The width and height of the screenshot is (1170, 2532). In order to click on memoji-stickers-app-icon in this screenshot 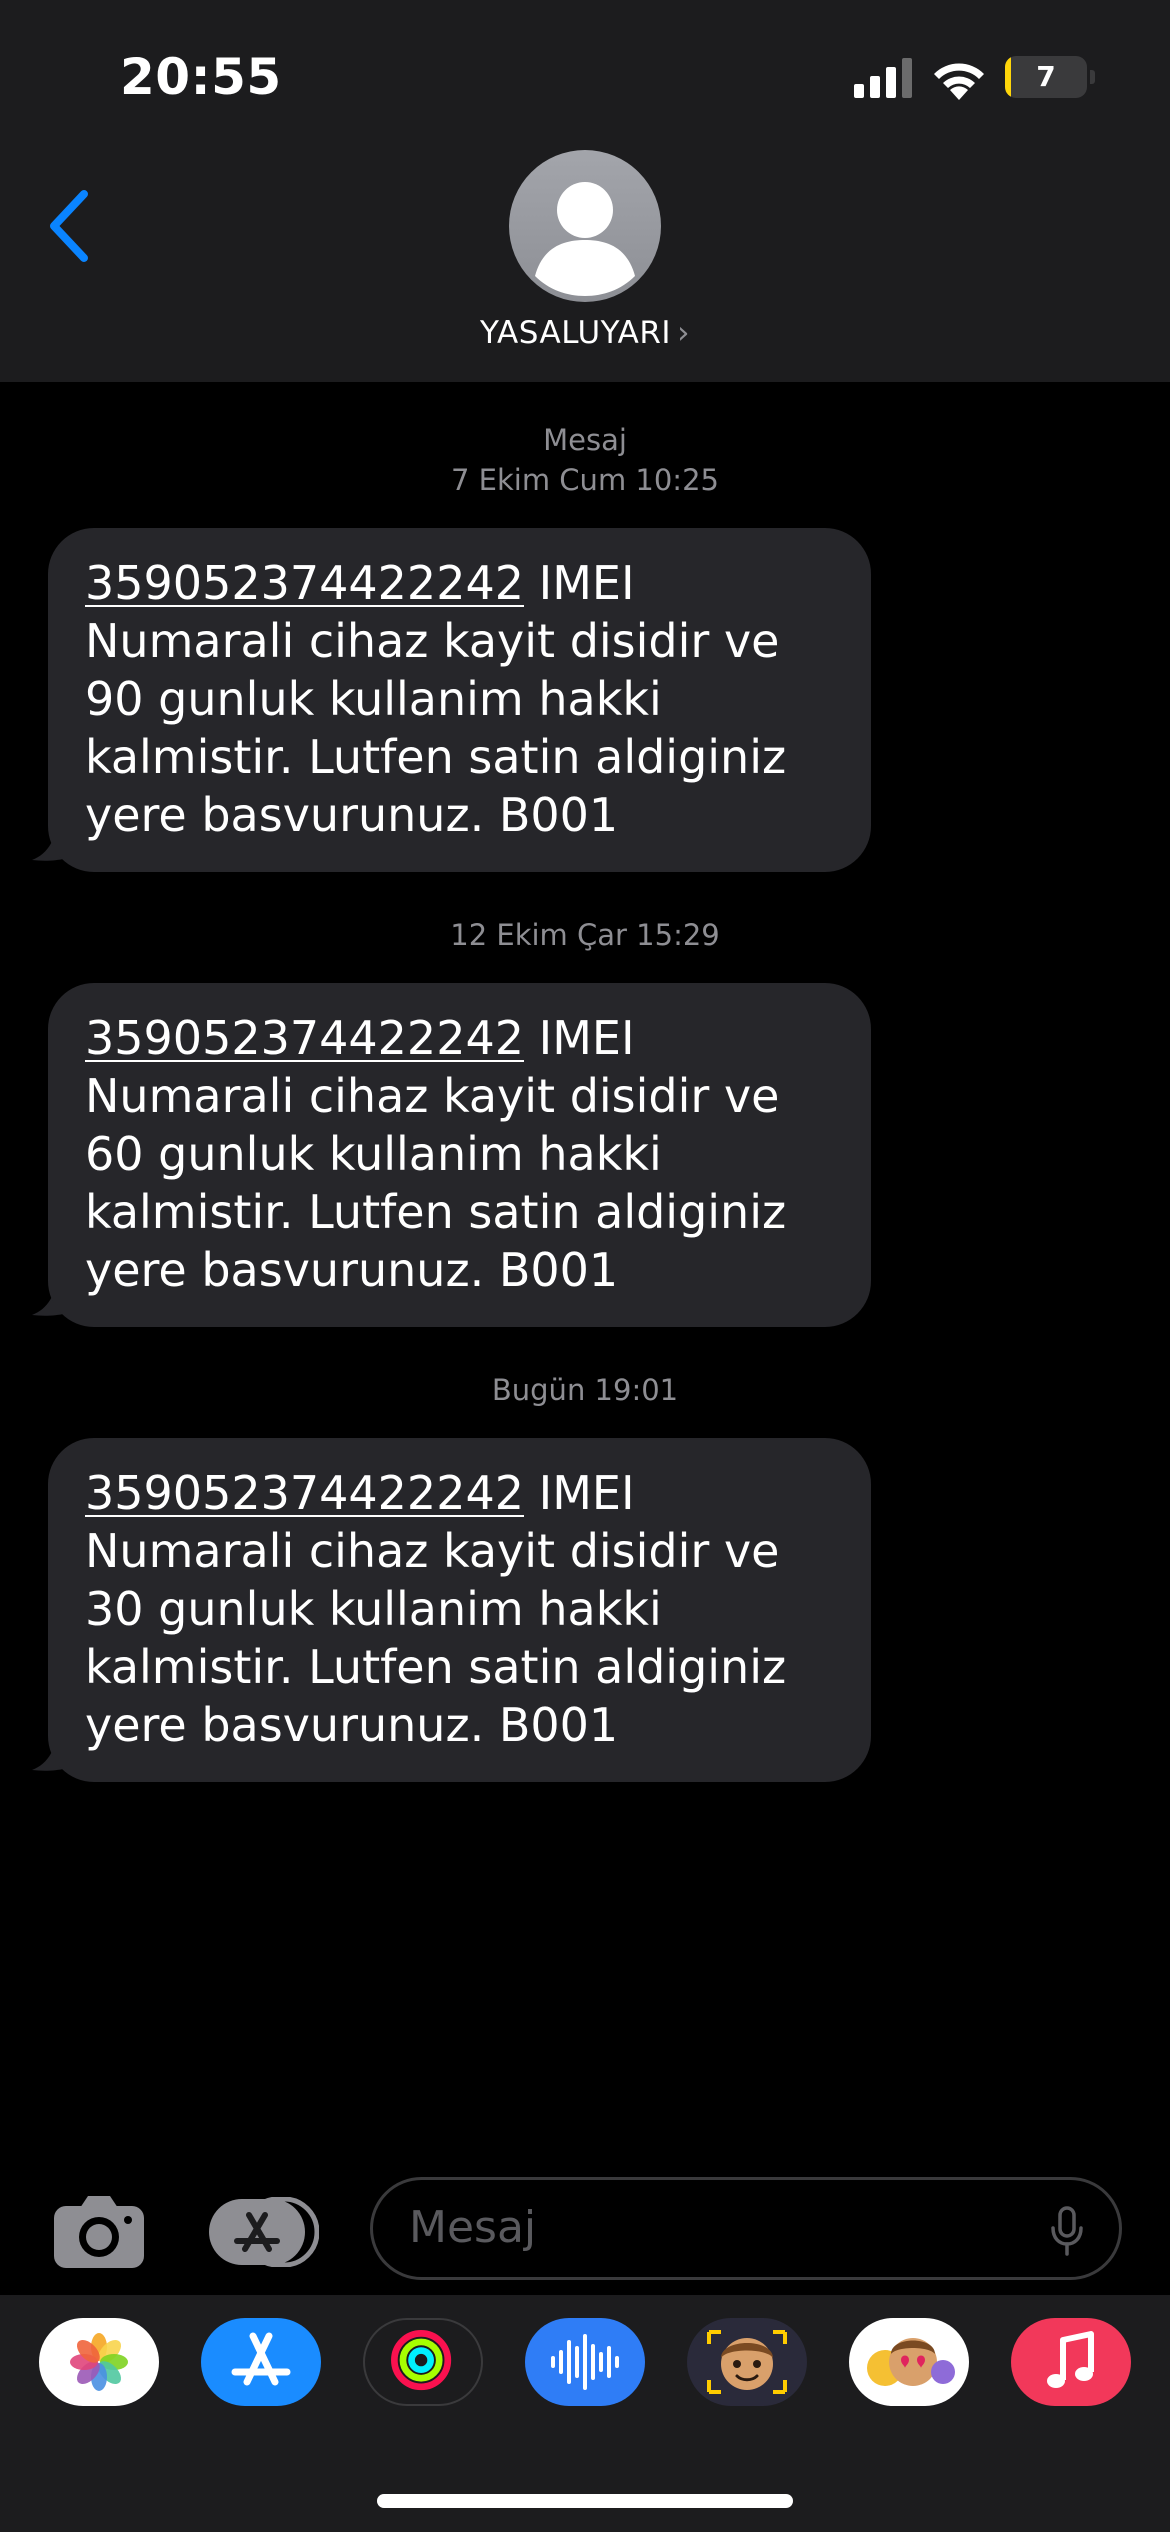, I will do `click(909, 2362)`.